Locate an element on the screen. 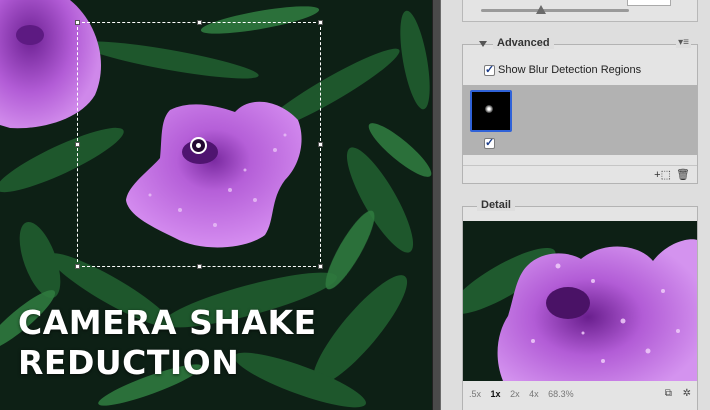 The height and width of the screenshot is (410, 710). blur-trace-checkbox is located at coordinates (489, 142).